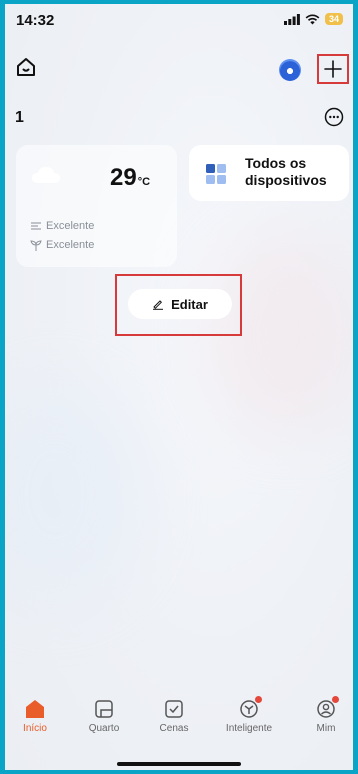 The height and width of the screenshot is (774, 358). I want to click on tab-cenas: Cenas, so click(174, 716).